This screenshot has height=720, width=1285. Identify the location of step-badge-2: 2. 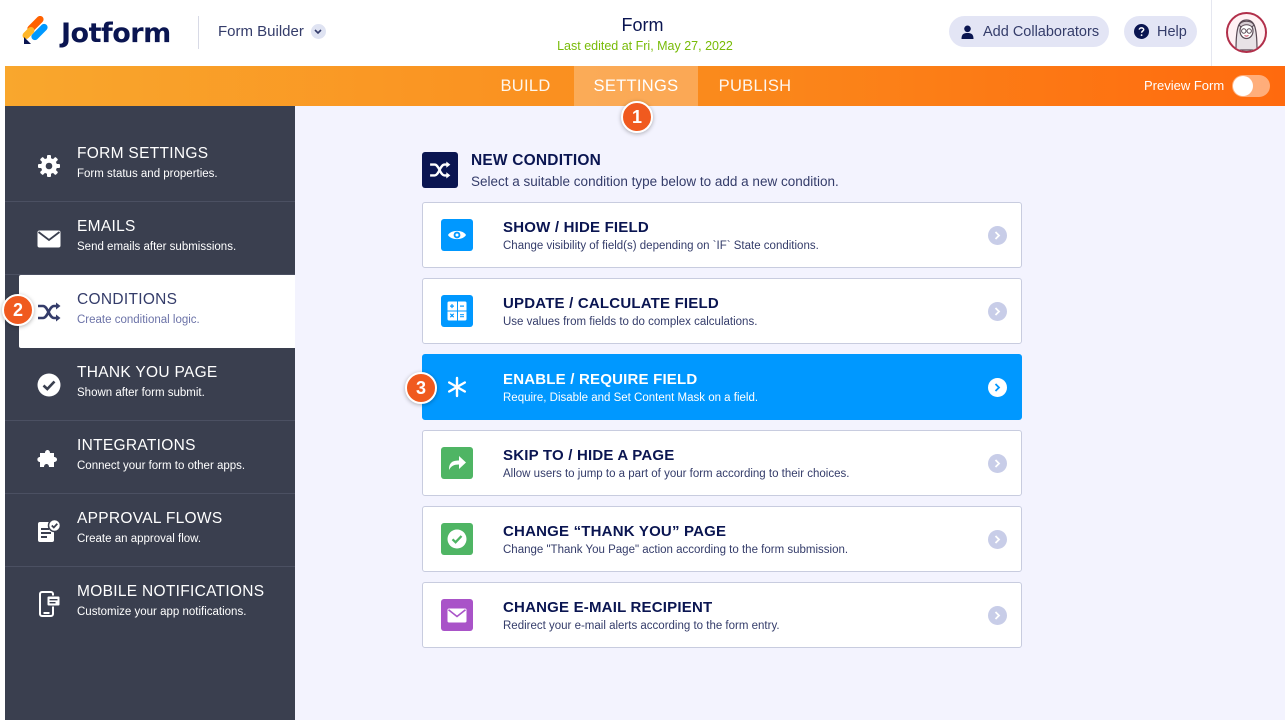
(18, 310).